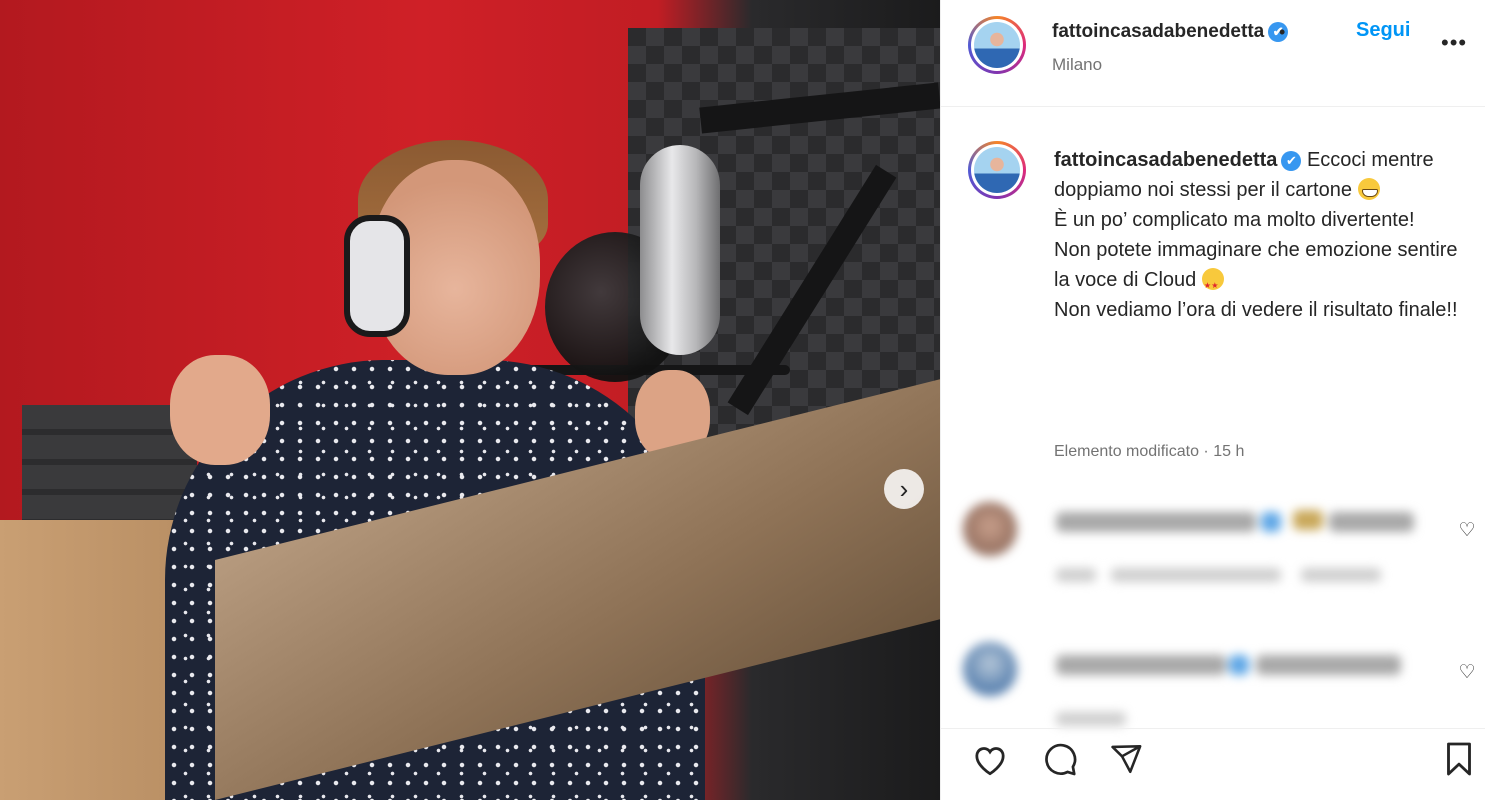 The width and height of the screenshot is (1485, 801). Describe the element at coordinates (1383, 30) in the screenshot. I see `follow-button: Segui` at that location.